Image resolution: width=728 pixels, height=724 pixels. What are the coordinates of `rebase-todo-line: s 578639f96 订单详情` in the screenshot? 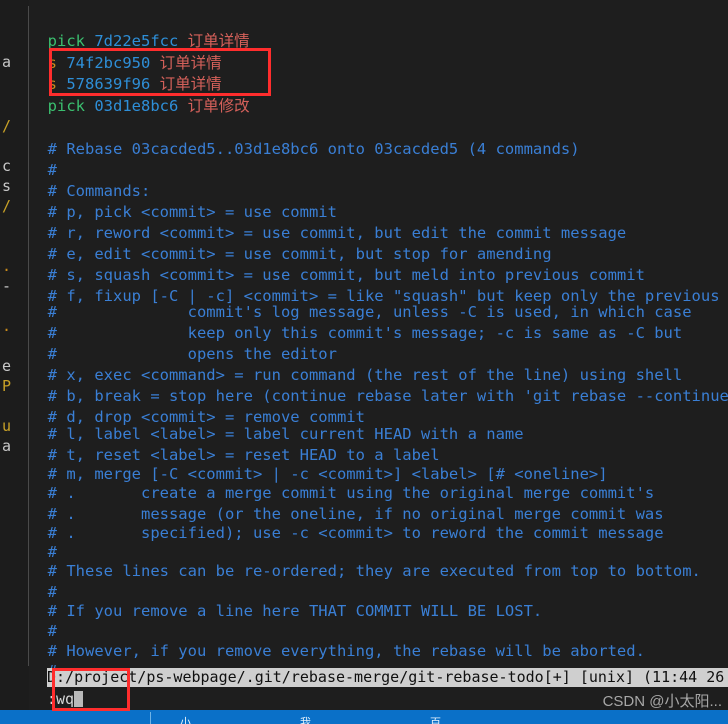 It's located at (125, 84).